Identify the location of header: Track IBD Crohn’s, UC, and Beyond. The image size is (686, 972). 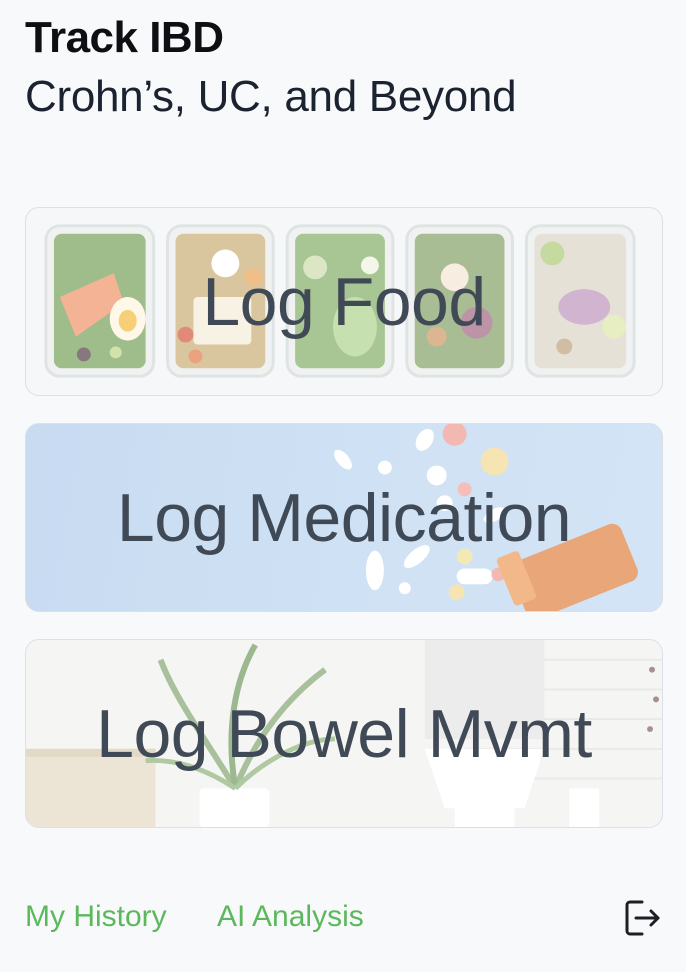
(271, 68).